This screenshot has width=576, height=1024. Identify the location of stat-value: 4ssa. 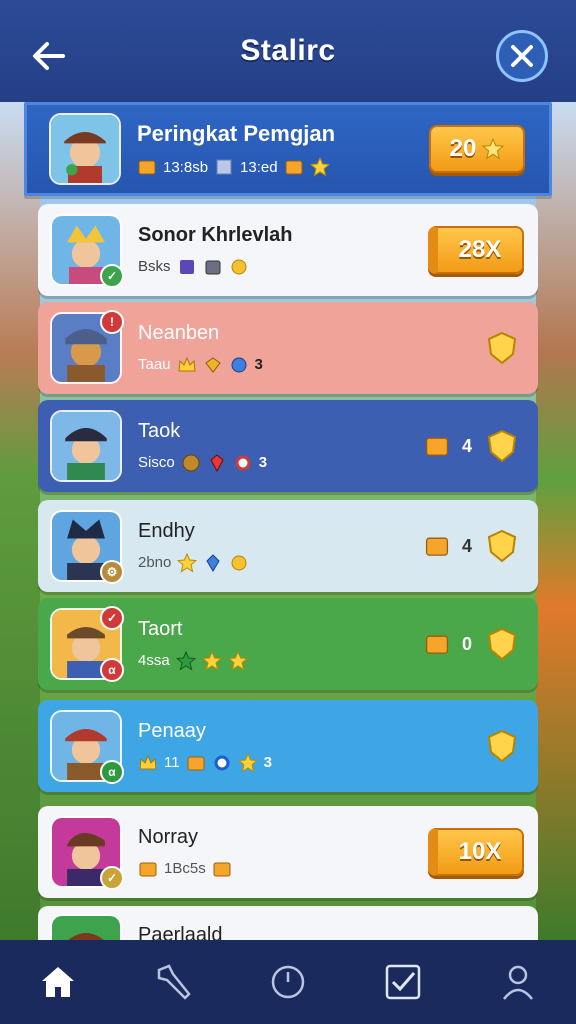
(154, 660).